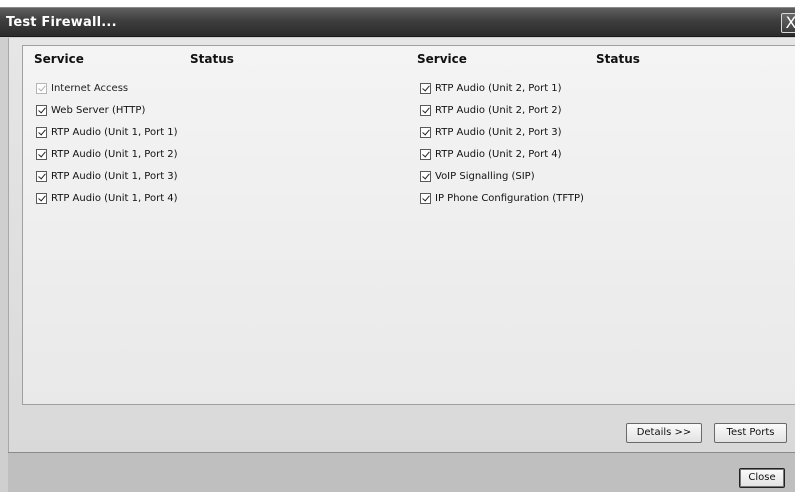 This screenshot has width=795, height=492. I want to click on service-row-web-server: Web Server (HTTP), so click(90, 110).